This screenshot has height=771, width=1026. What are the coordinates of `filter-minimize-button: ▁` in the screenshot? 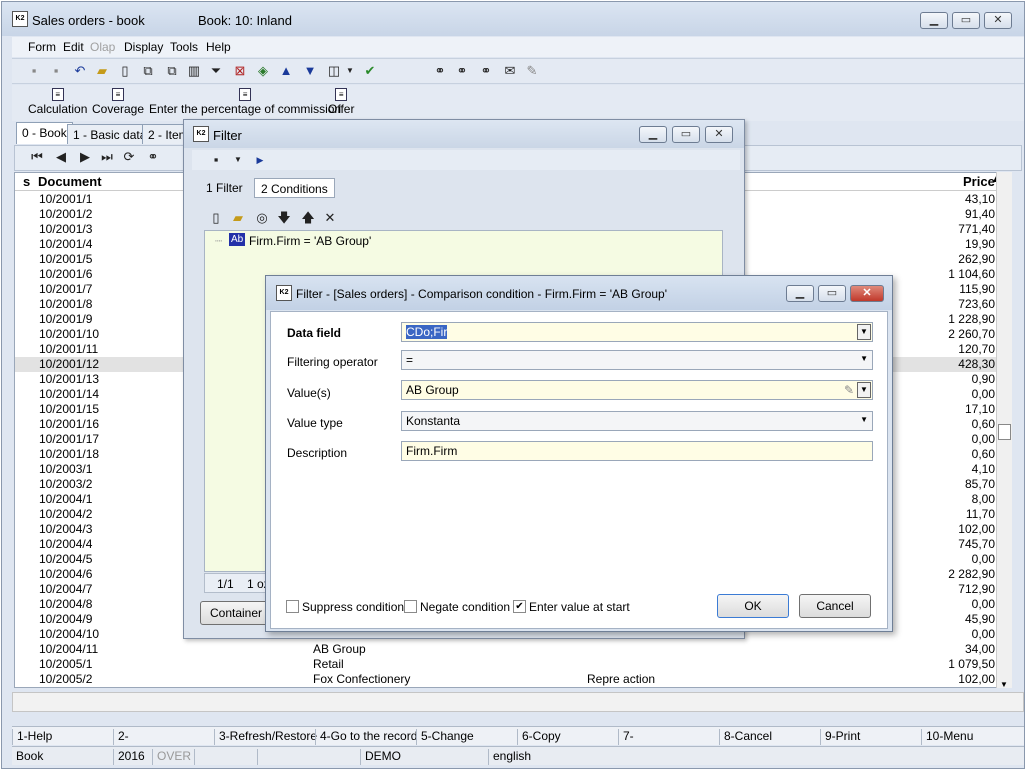 It's located at (653, 134).